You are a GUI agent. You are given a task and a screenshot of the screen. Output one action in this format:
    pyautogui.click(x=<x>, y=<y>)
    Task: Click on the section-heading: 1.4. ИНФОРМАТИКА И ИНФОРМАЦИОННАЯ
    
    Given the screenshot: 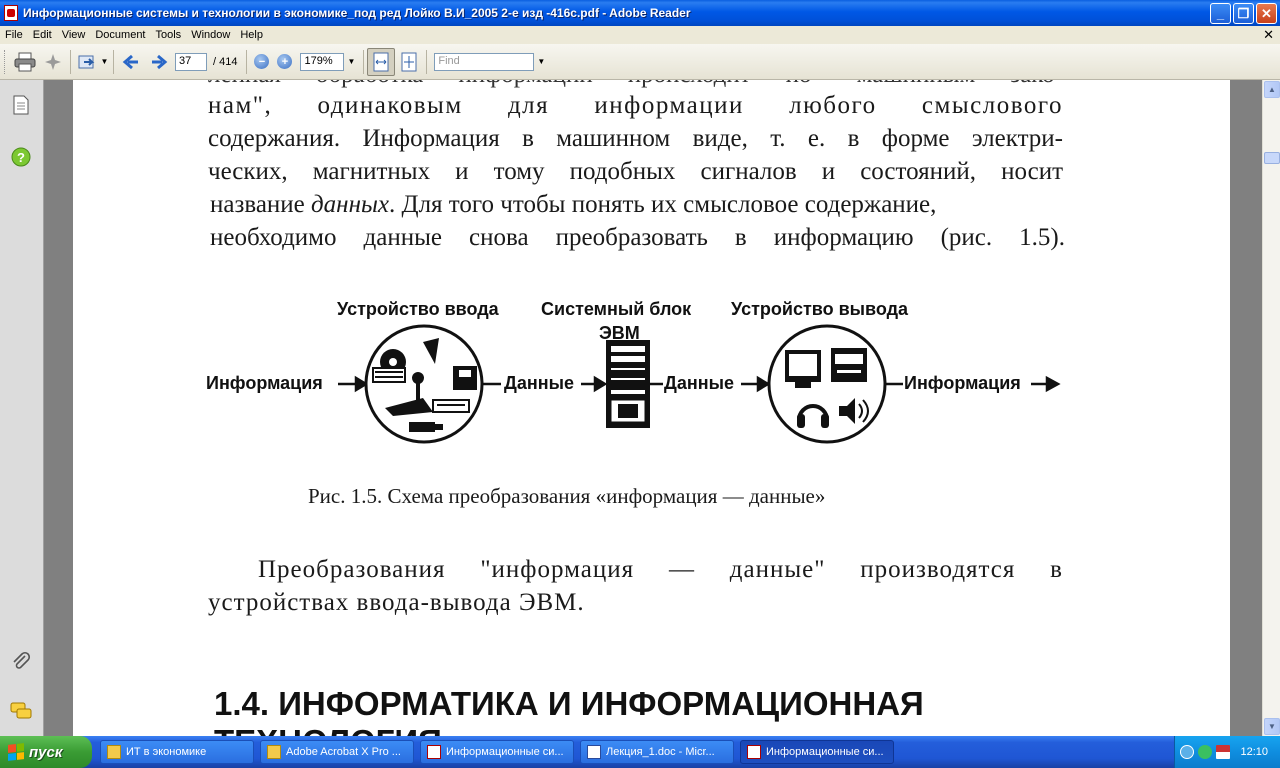 What is the action you would take?
    pyautogui.click(x=569, y=703)
    